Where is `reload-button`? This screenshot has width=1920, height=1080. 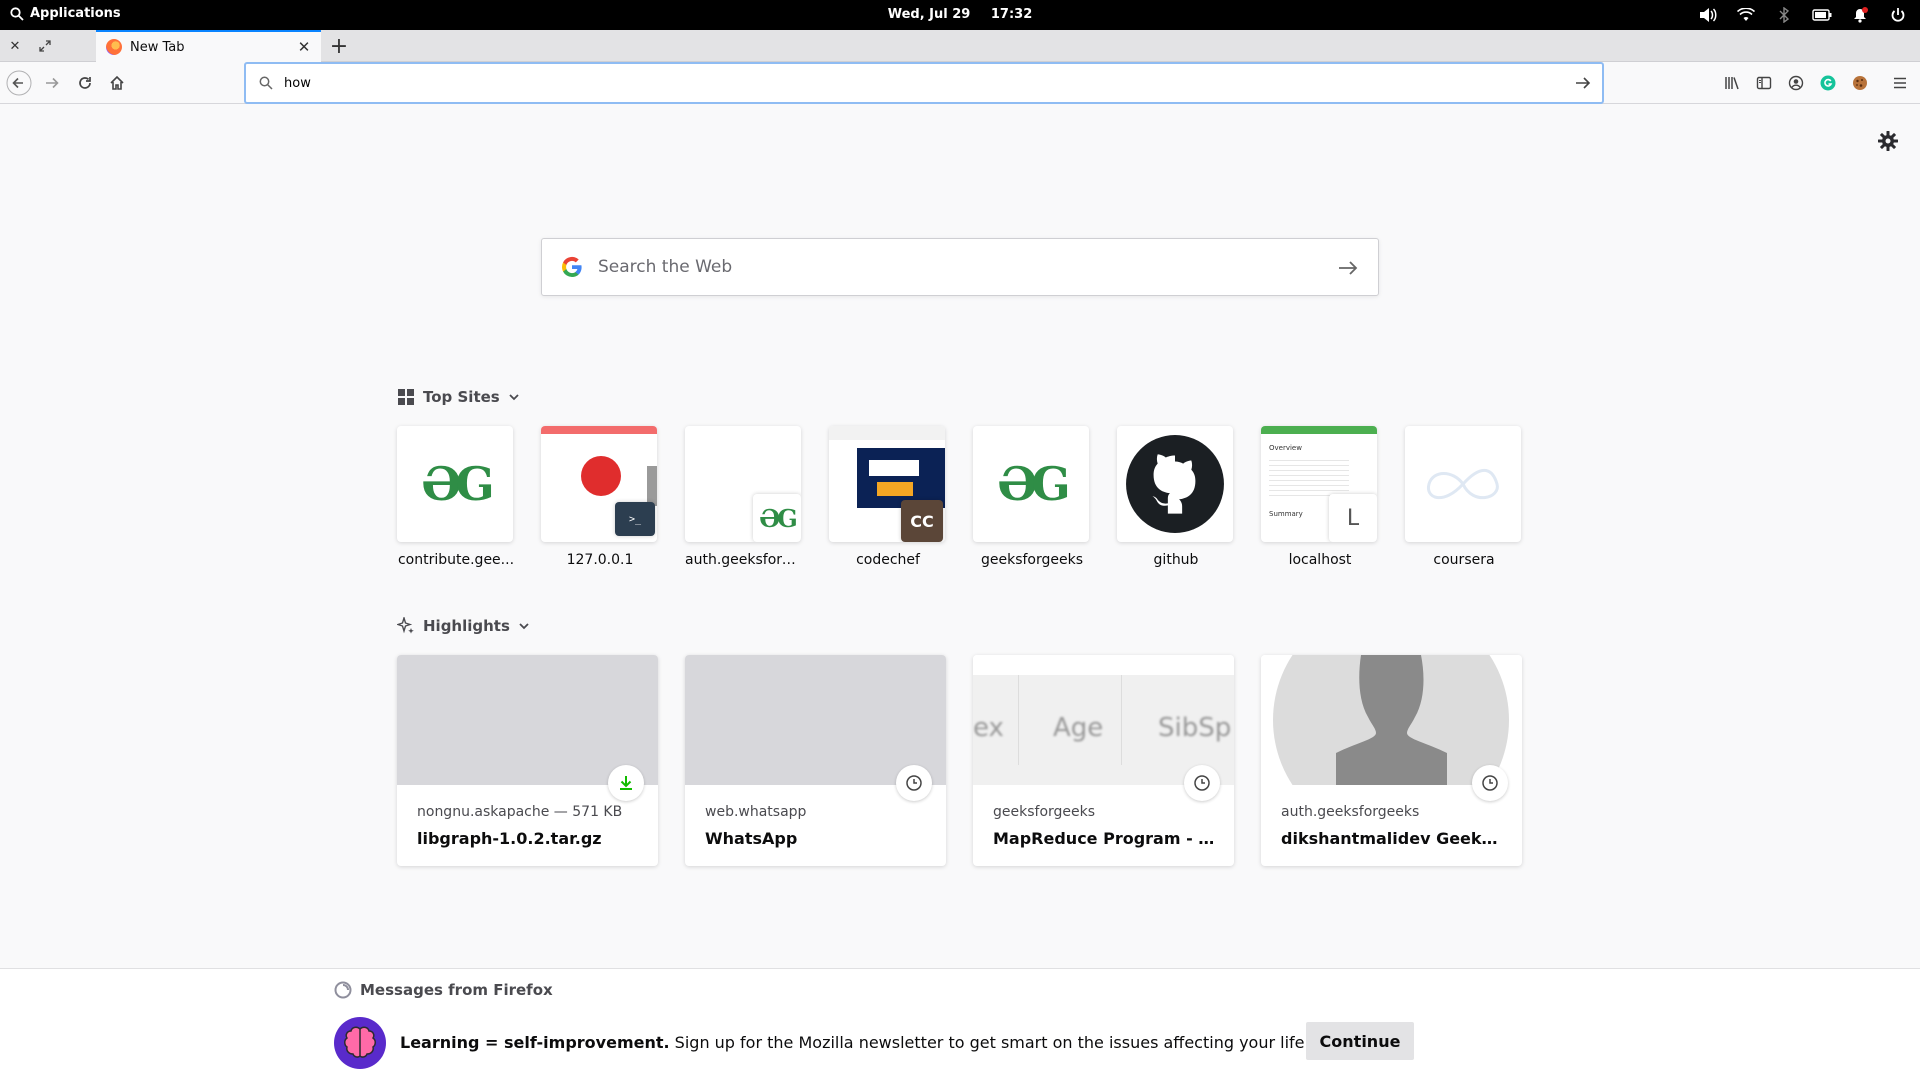 reload-button is located at coordinates (85, 83).